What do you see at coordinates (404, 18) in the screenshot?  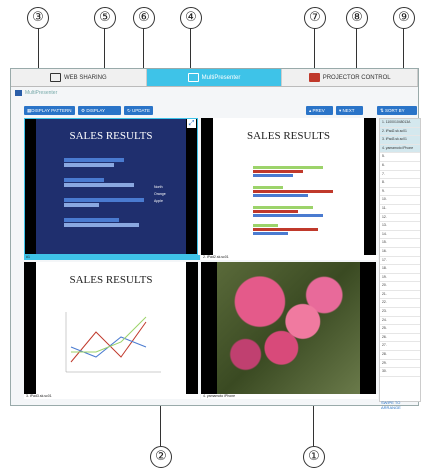 I see `callout-9: ⑨` at bounding box center [404, 18].